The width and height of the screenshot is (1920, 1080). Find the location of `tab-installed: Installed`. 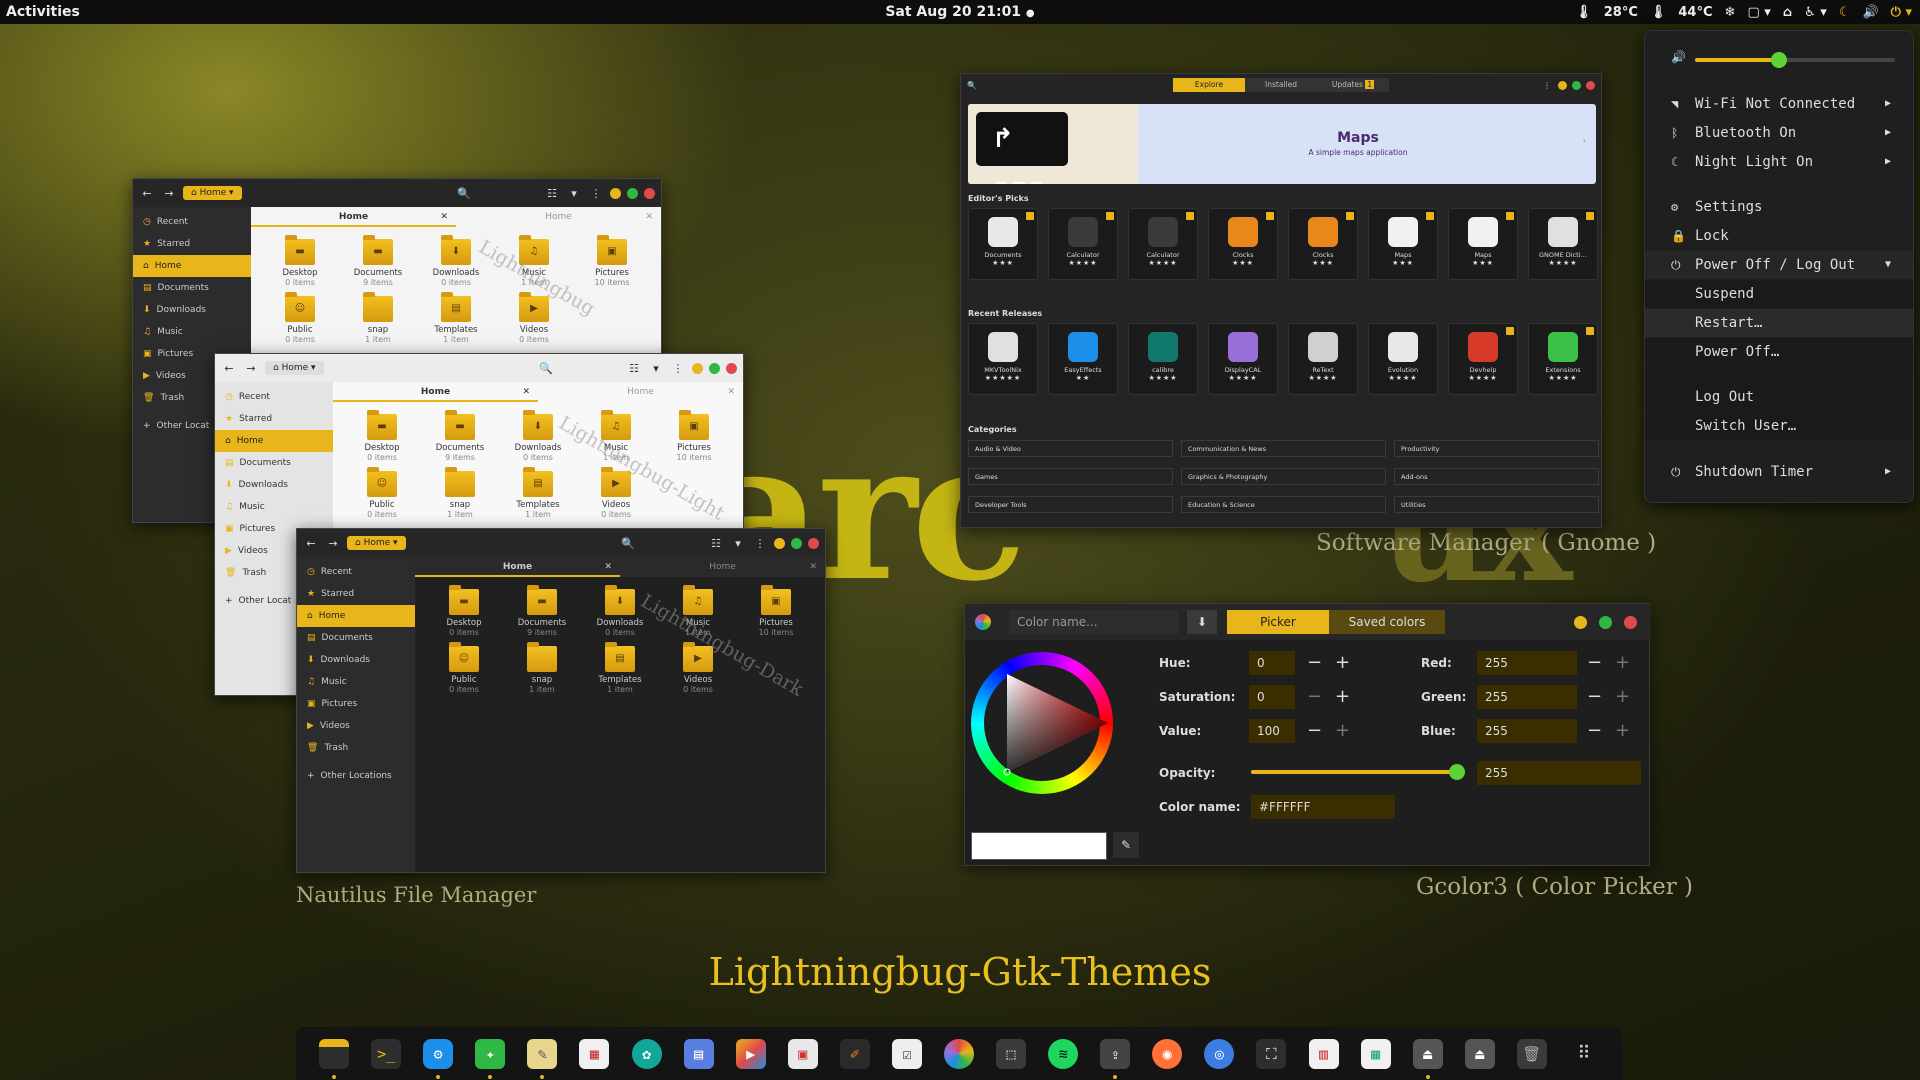

tab-installed: Installed is located at coordinates (1281, 85).